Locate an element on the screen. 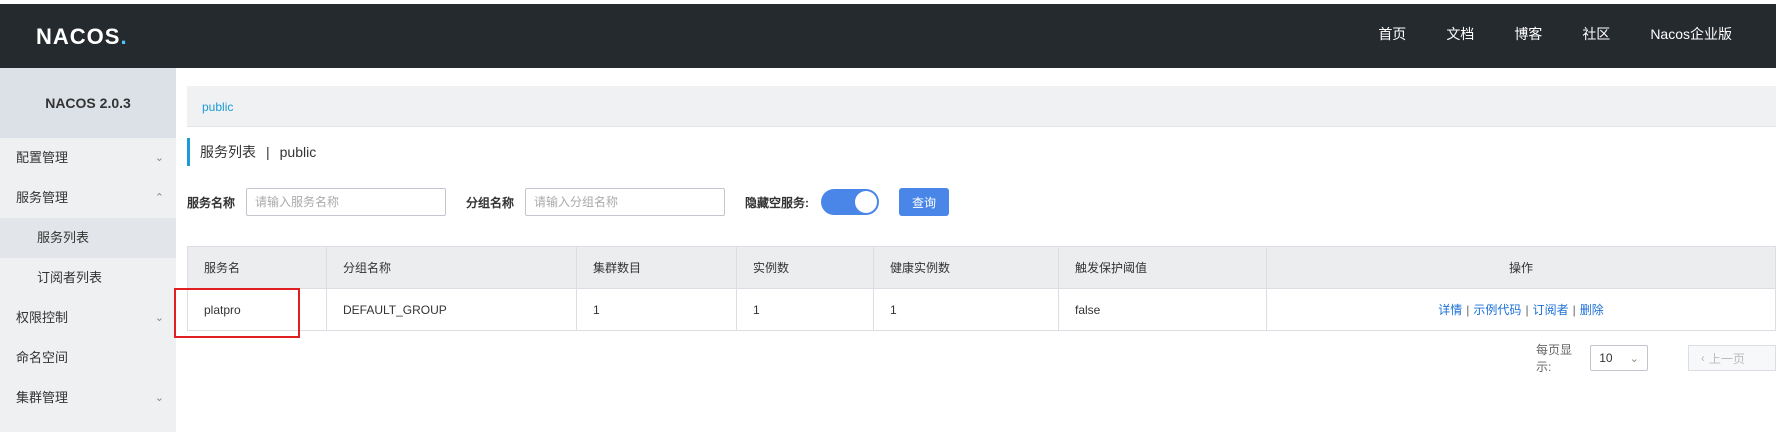 The height and width of the screenshot is (432, 1776). col-healthy-count: 健康实例数 is located at coordinates (966, 267).